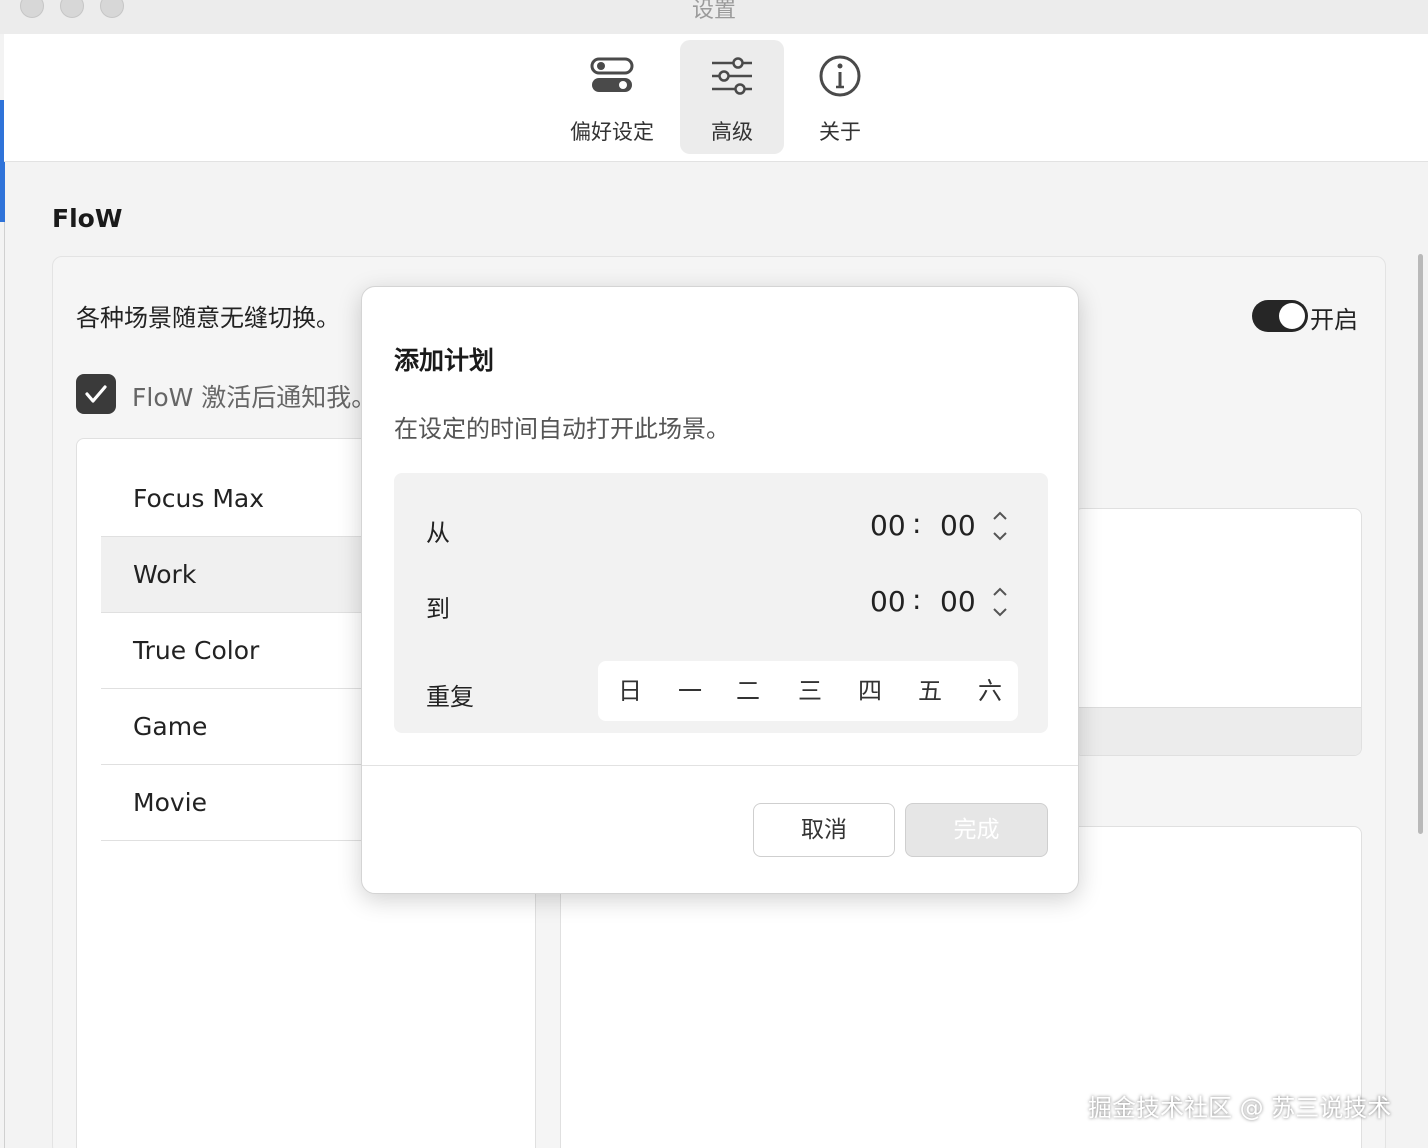 The height and width of the screenshot is (1148, 1428). I want to click on dialog-title: 添加计划, so click(444, 360).